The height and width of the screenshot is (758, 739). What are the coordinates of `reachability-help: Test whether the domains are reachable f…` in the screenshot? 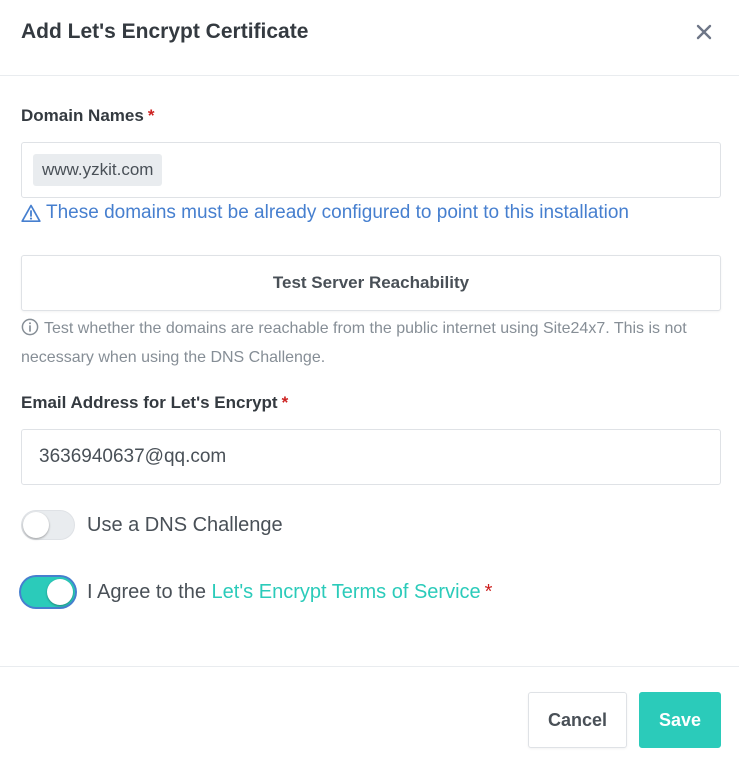 It's located at (373, 343).